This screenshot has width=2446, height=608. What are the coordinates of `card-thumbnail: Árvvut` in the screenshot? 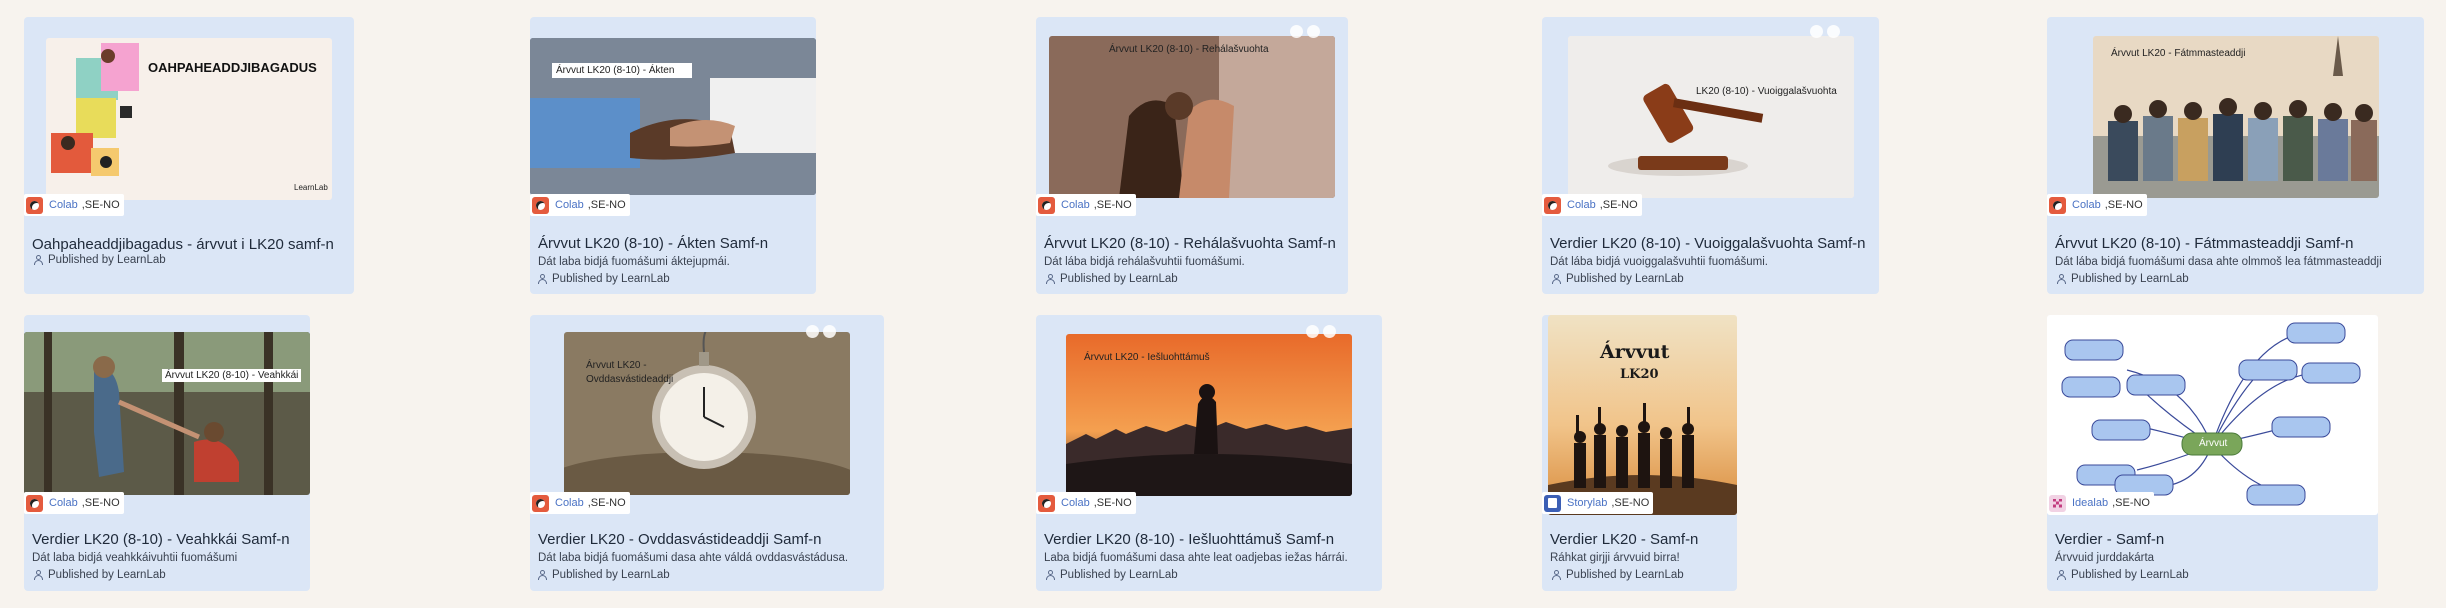 It's located at (2212, 415).